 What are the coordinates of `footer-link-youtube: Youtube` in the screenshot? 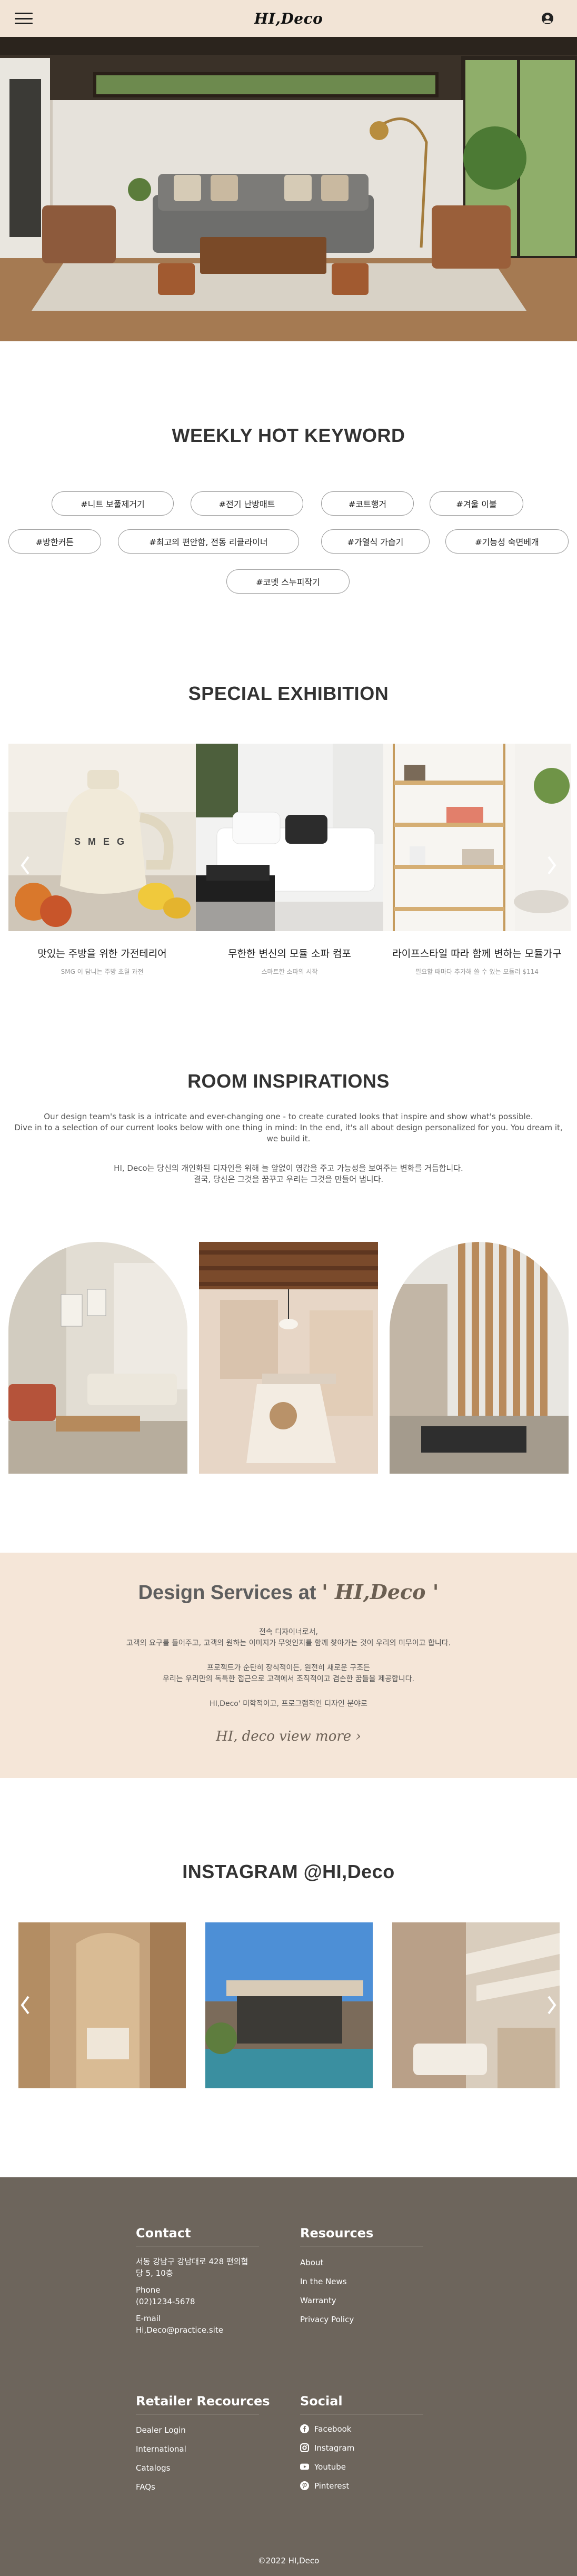 It's located at (323, 2467).